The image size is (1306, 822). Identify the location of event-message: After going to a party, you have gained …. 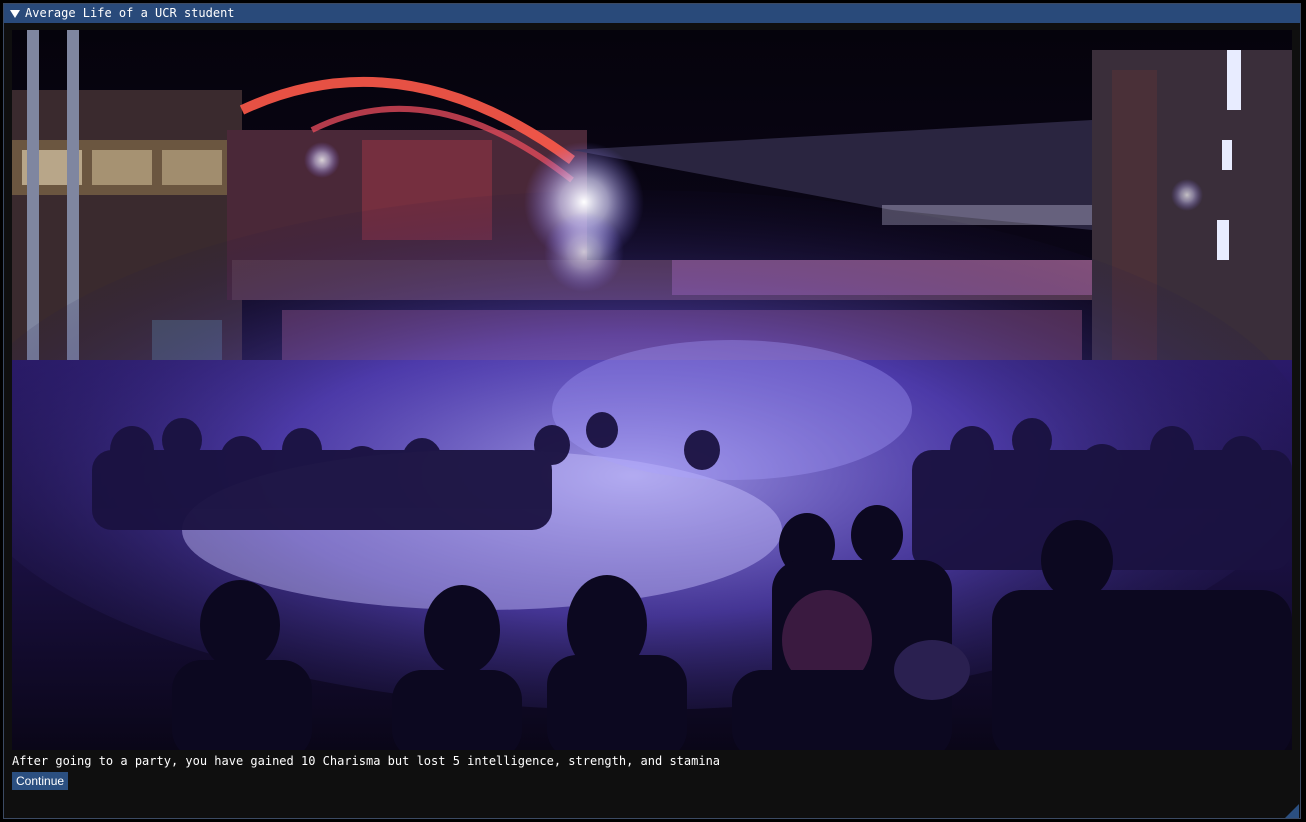
(366, 761).